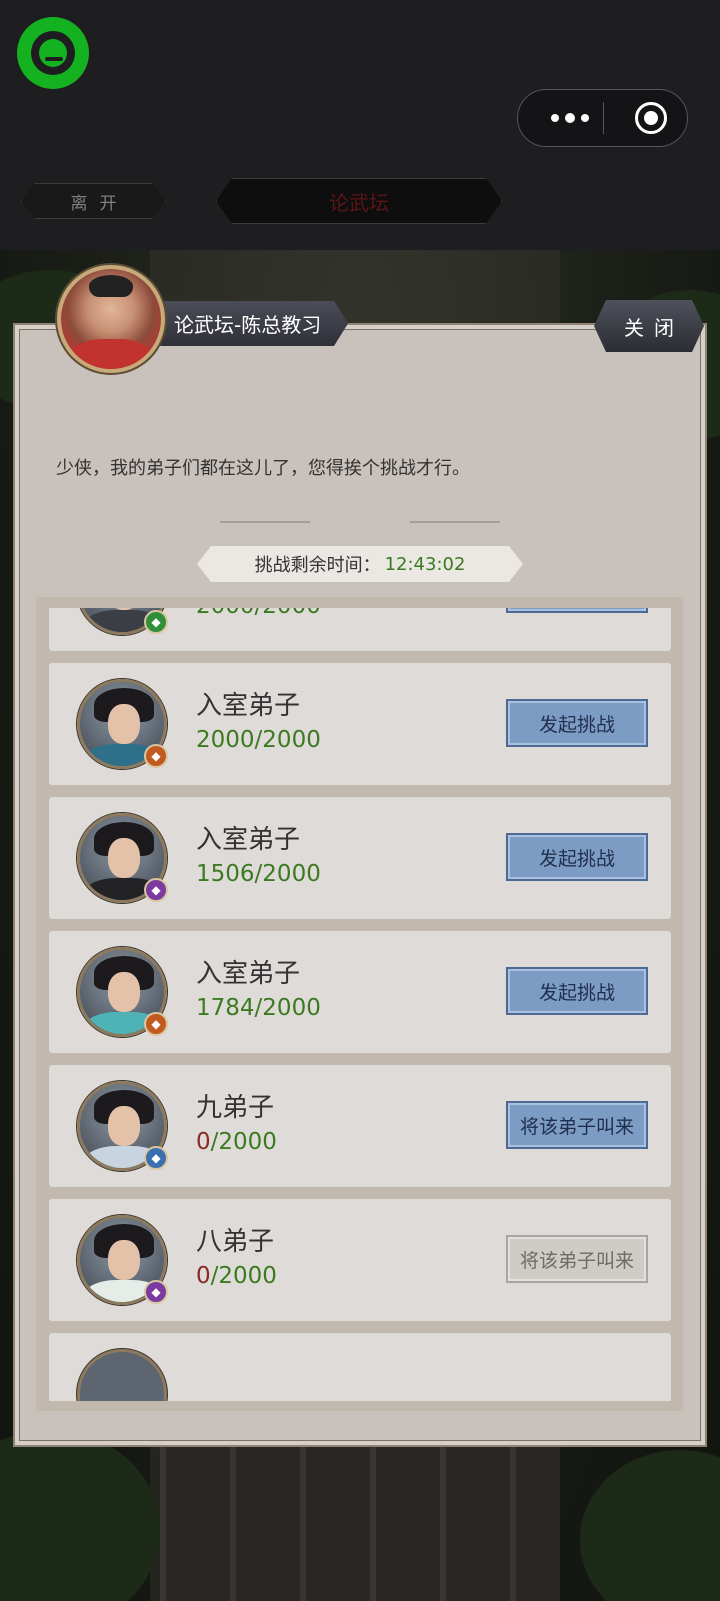 The width and height of the screenshot is (720, 1601). I want to click on disciple-avatar, so click(122, 1375).